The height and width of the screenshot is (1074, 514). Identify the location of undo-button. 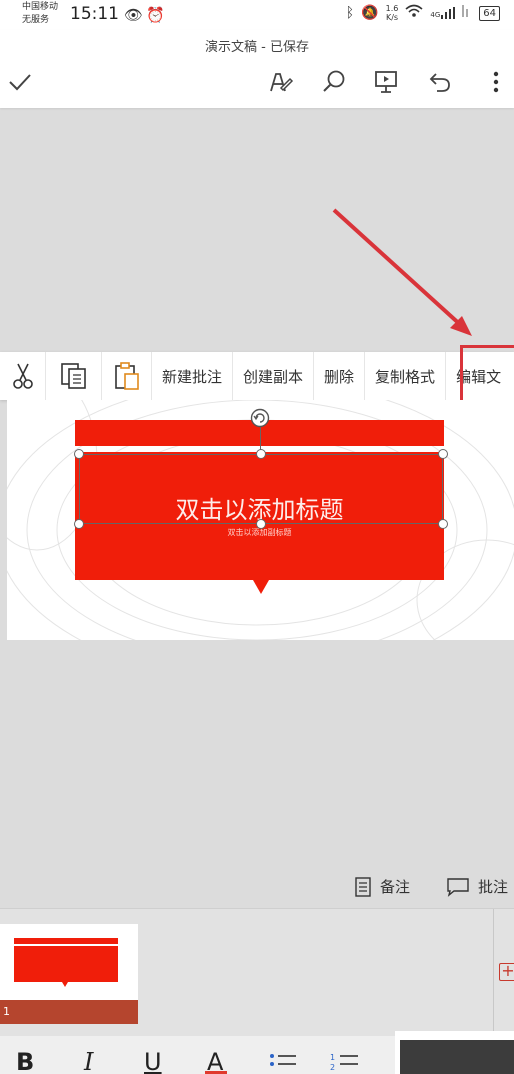
(440, 82).